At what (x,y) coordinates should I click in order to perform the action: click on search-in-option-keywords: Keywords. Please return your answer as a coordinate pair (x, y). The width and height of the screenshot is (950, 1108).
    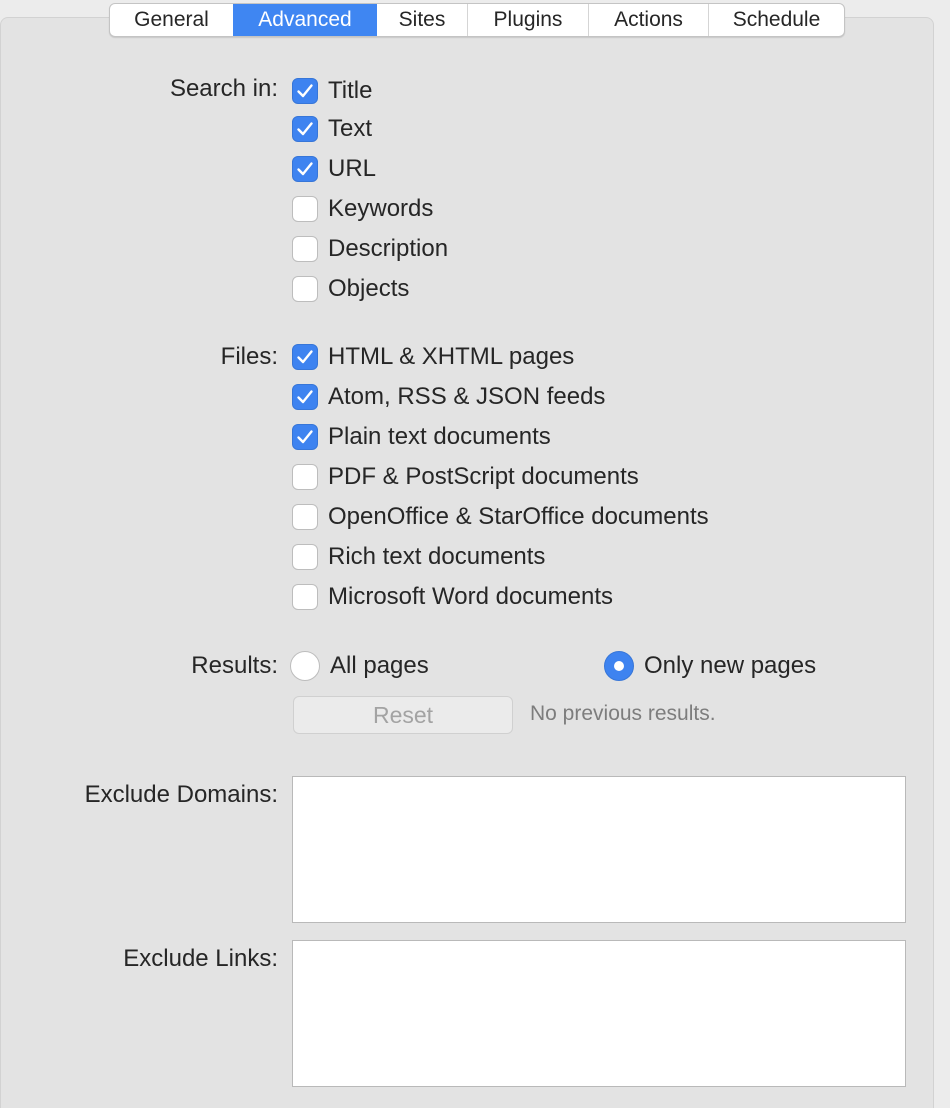
    Looking at the image, I should click on (362, 209).